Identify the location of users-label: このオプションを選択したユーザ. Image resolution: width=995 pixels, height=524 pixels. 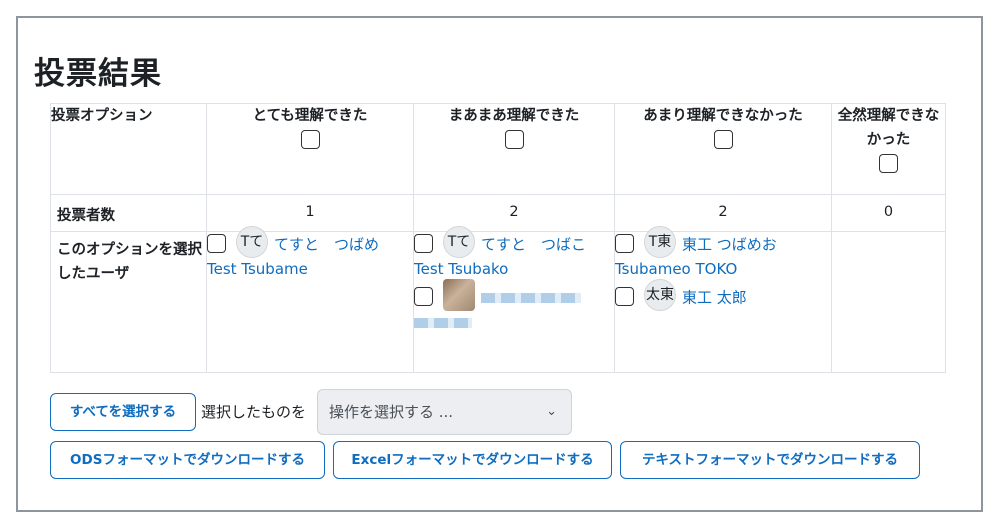
(128, 302).